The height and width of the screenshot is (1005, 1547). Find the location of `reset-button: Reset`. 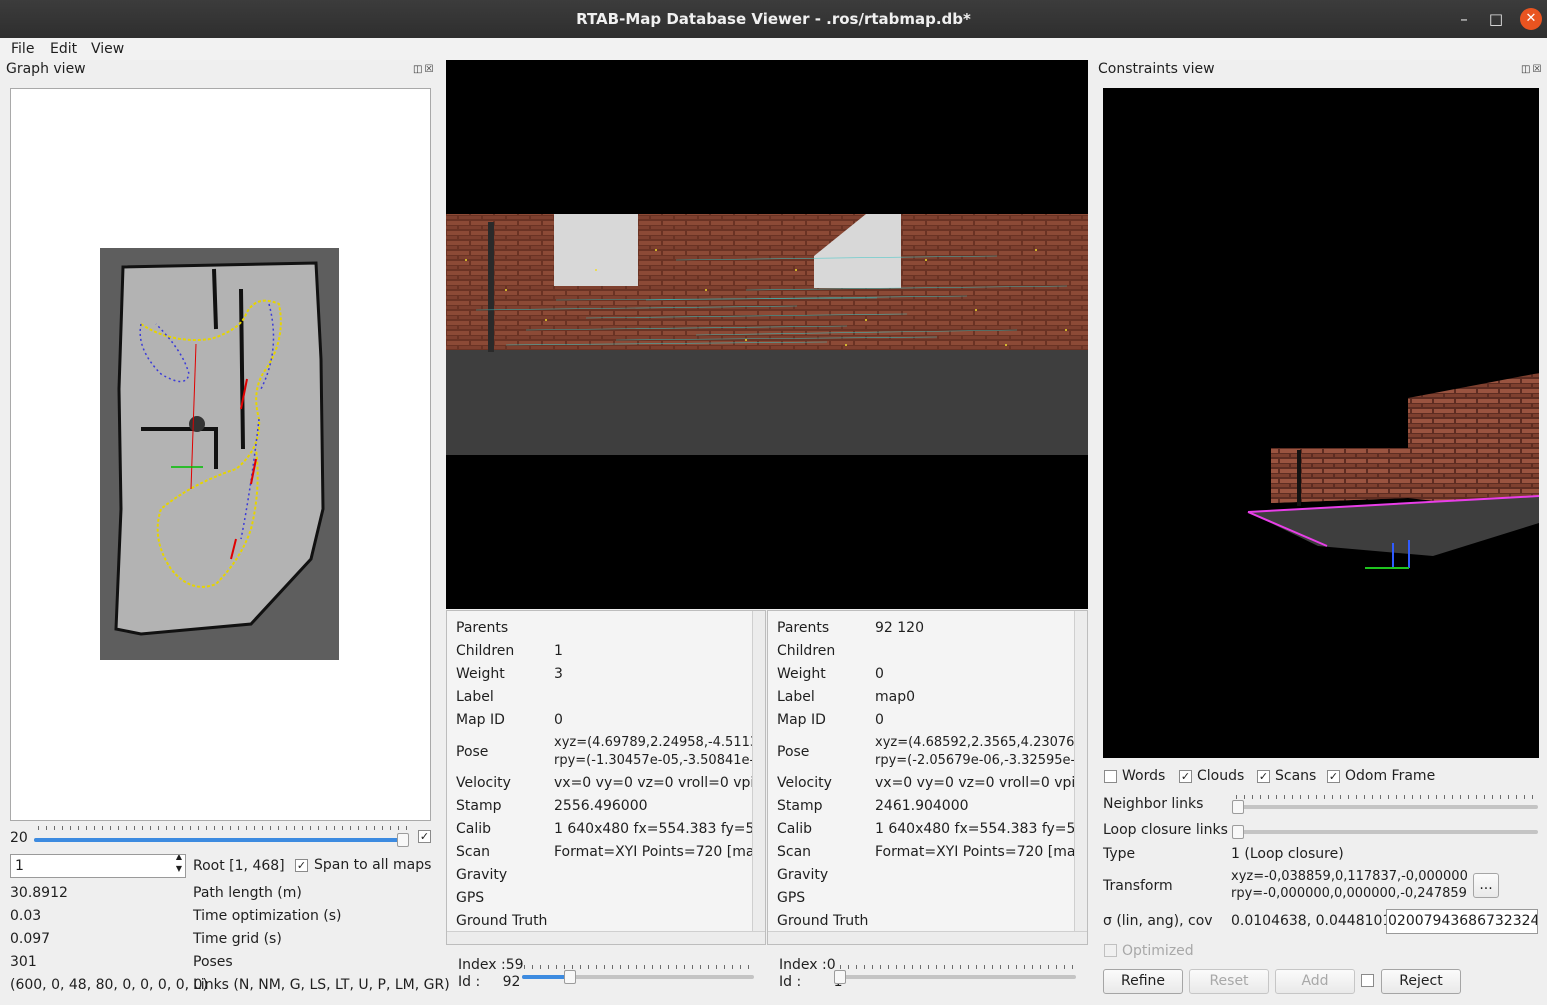

reset-button: Reset is located at coordinates (1229, 981).